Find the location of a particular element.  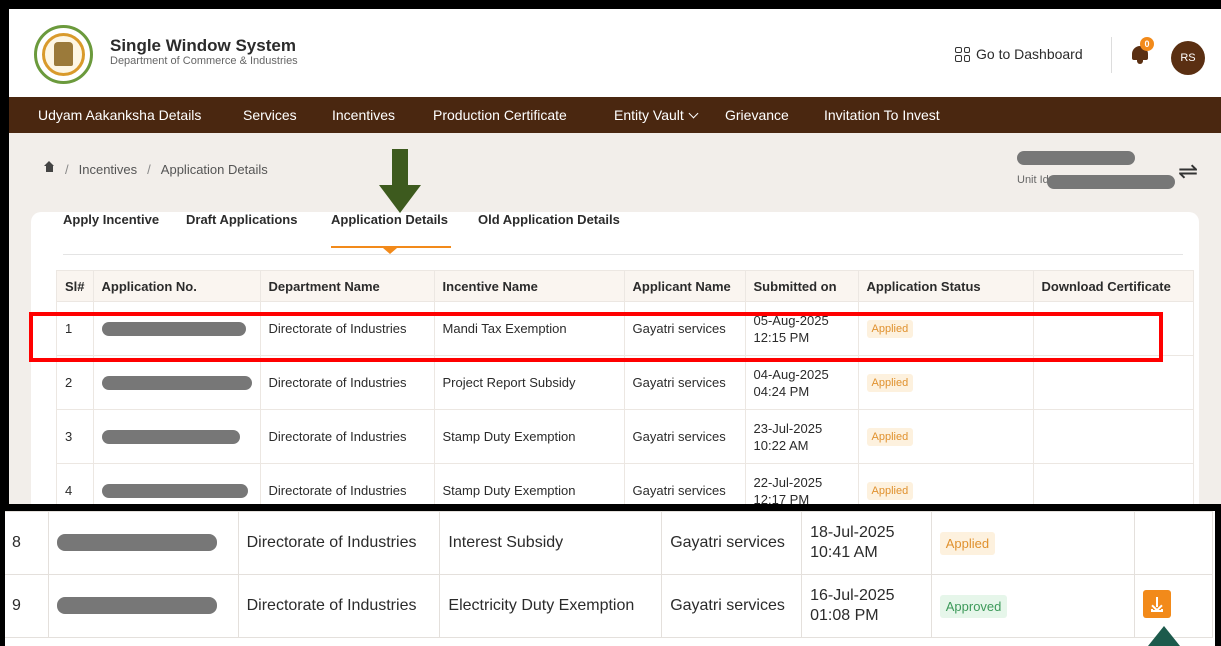

swap-arrows-icon: ⇌ is located at coordinates (1188, 171).